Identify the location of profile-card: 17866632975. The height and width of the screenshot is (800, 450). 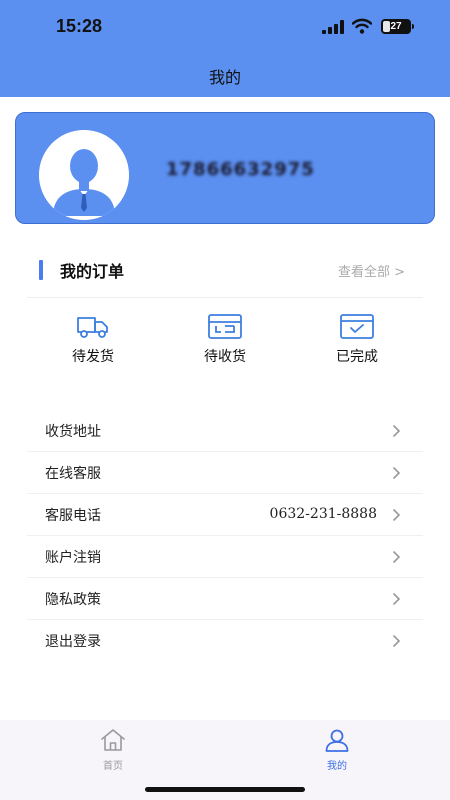
(225, 168).